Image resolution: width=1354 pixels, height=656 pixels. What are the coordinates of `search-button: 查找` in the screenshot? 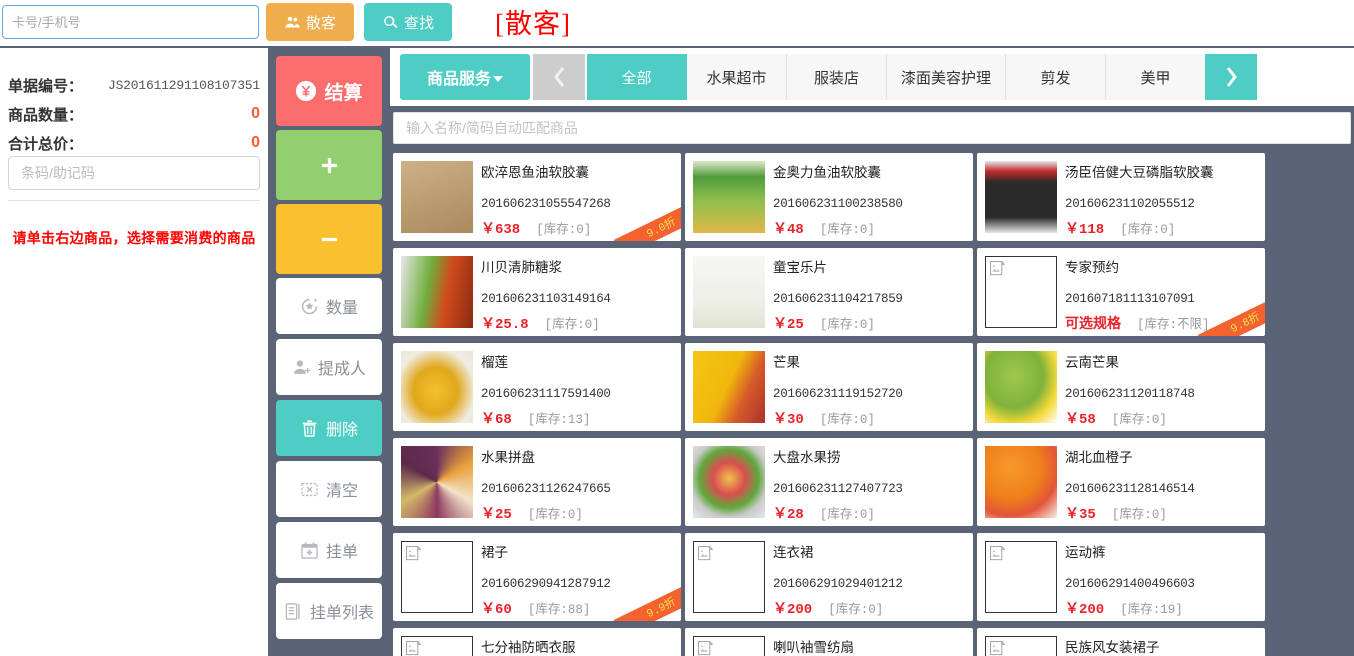 It's located at (408, 22).